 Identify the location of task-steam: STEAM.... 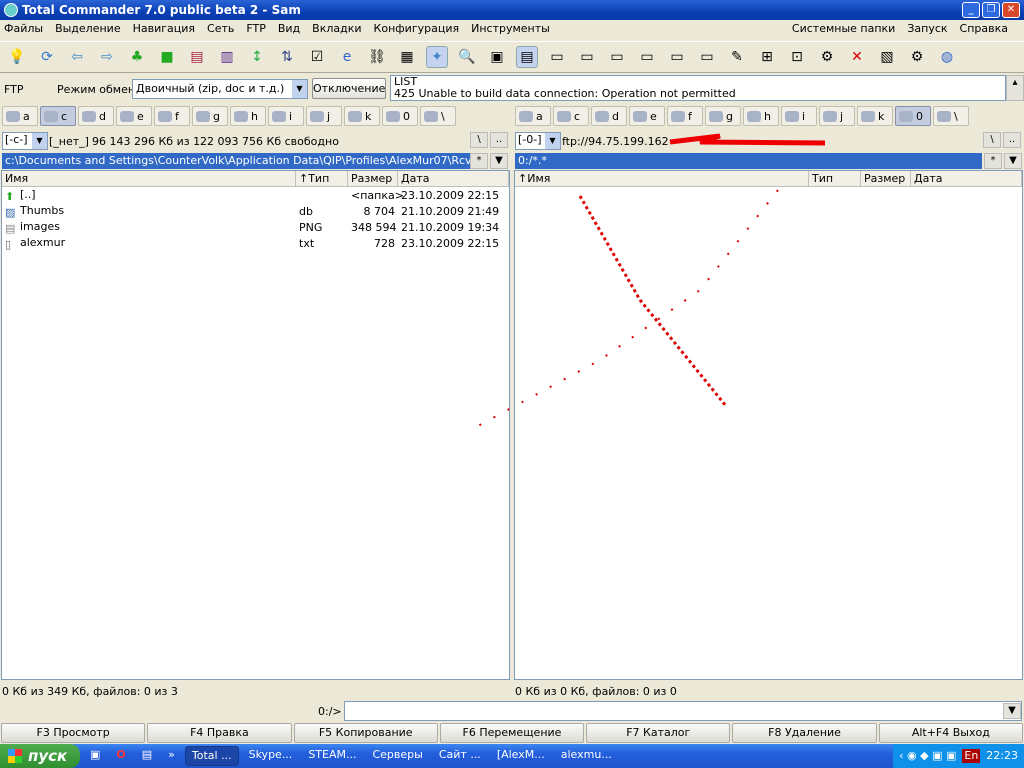
(332, 756).